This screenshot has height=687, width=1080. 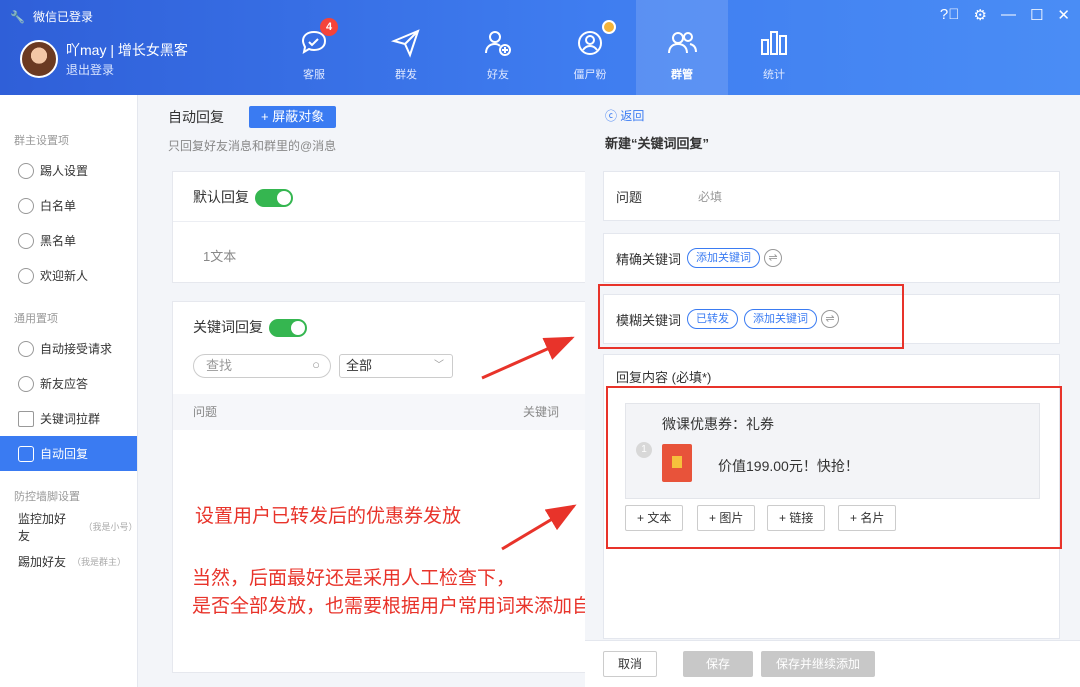 What do you see at coordinates (42, 527) in the screenshot?
I see `sidebar-item-label: 监控加好友` at bounding box center [42, 527].